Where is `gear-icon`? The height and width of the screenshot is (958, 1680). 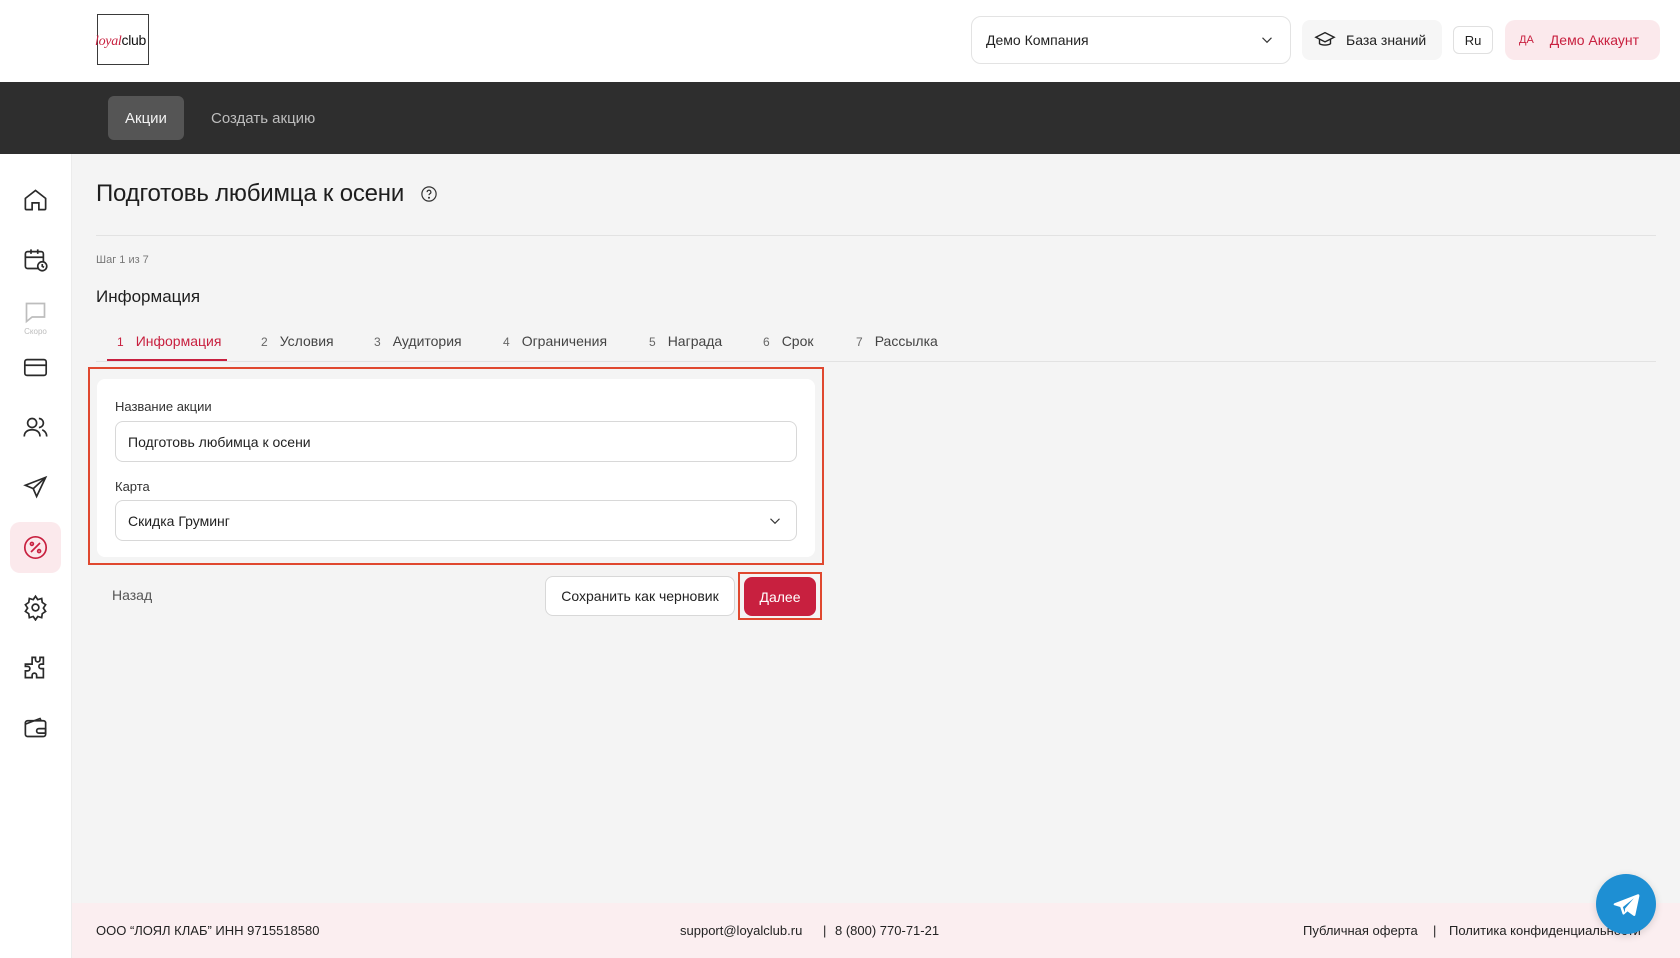
gear-icon is located at coordinates (35, 607).